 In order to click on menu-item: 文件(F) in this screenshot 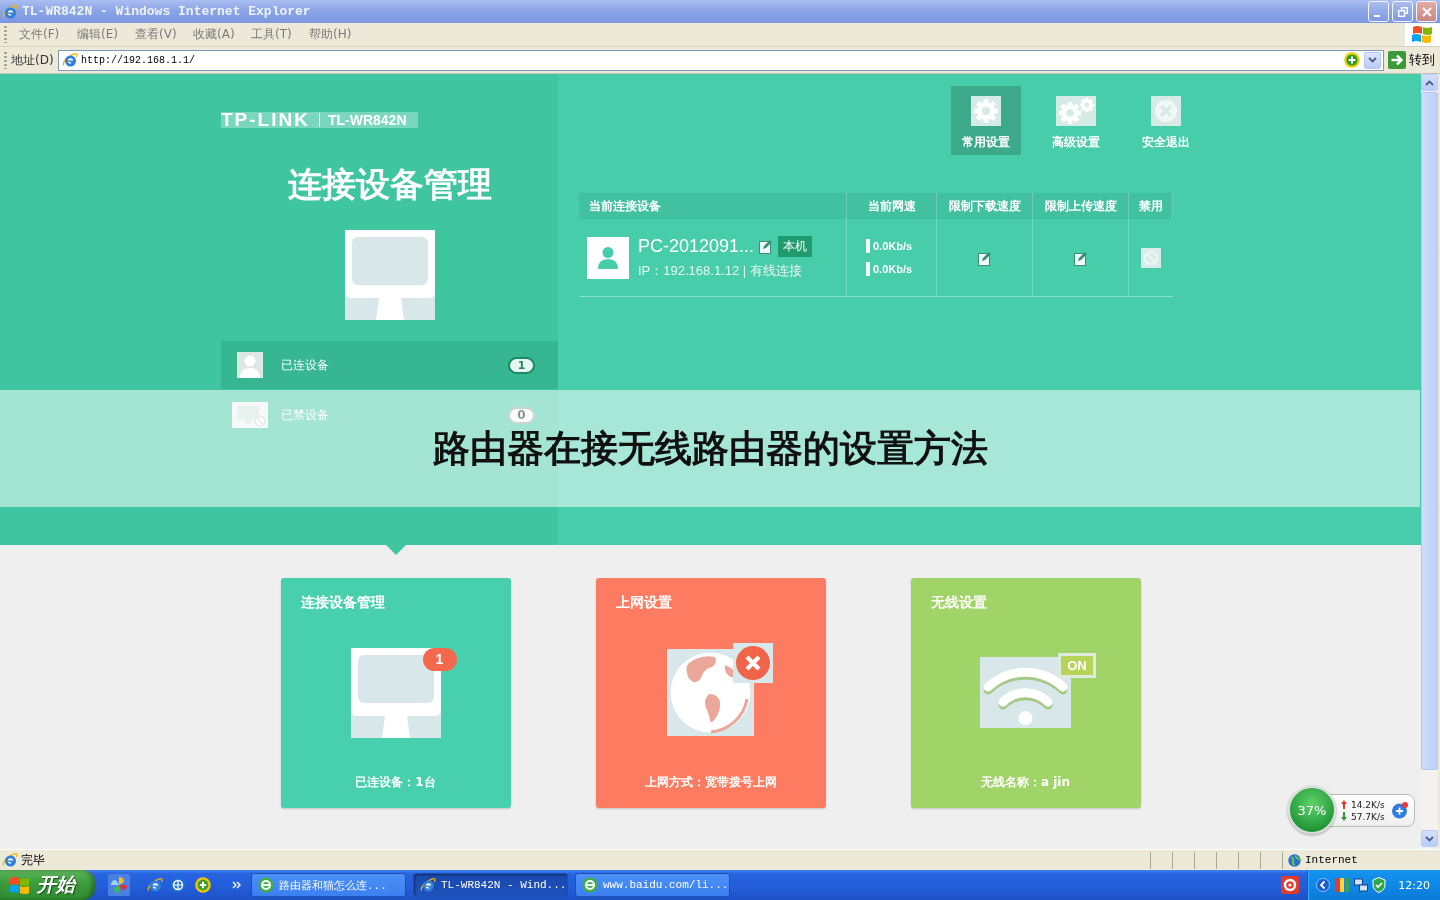, I will do `click(44, 34)`.